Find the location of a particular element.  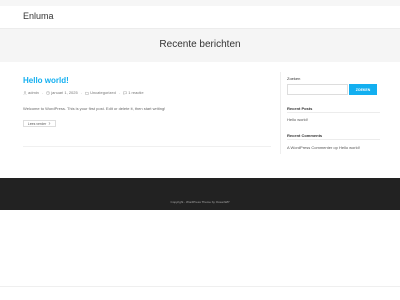

post-author: admin is located at coordinates (31, 92).